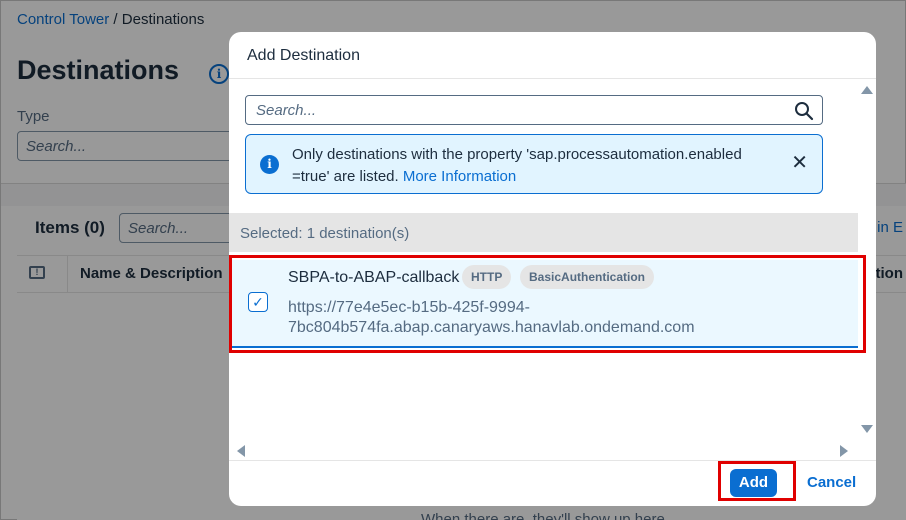 The image size is (906, 520). I want to click on scroll-right-arrow, so click(844, 451).